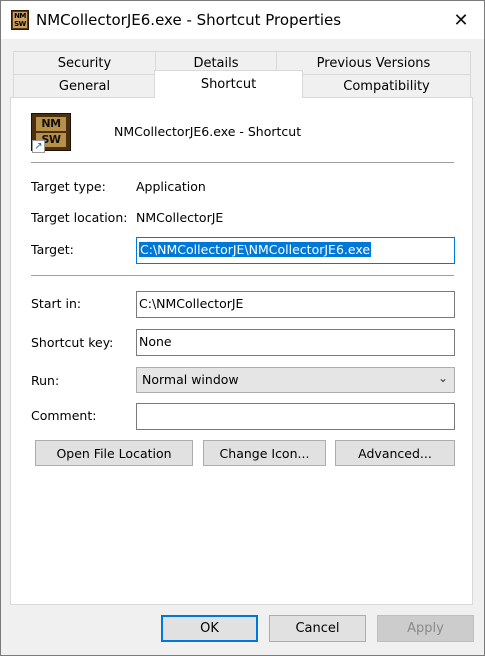 This screenshot has width=485, height=656. What do you see at coordinates (295, 342) in the screenshot?
I see `shortcut-key-field: None` at bounding box center [295, 342].